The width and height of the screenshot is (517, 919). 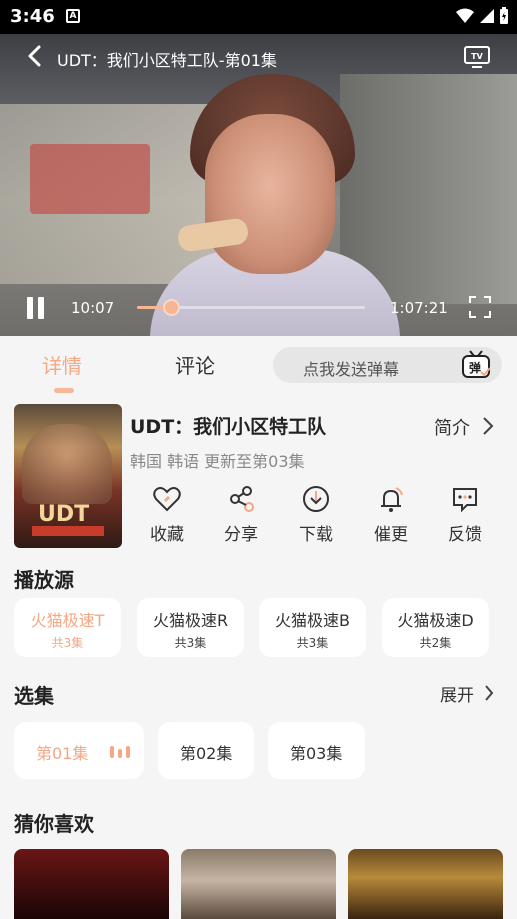 What do you see at coordinates (316, 514) in the screenshot?
I see `download-button: 下载` at bounding box center [316, 514].